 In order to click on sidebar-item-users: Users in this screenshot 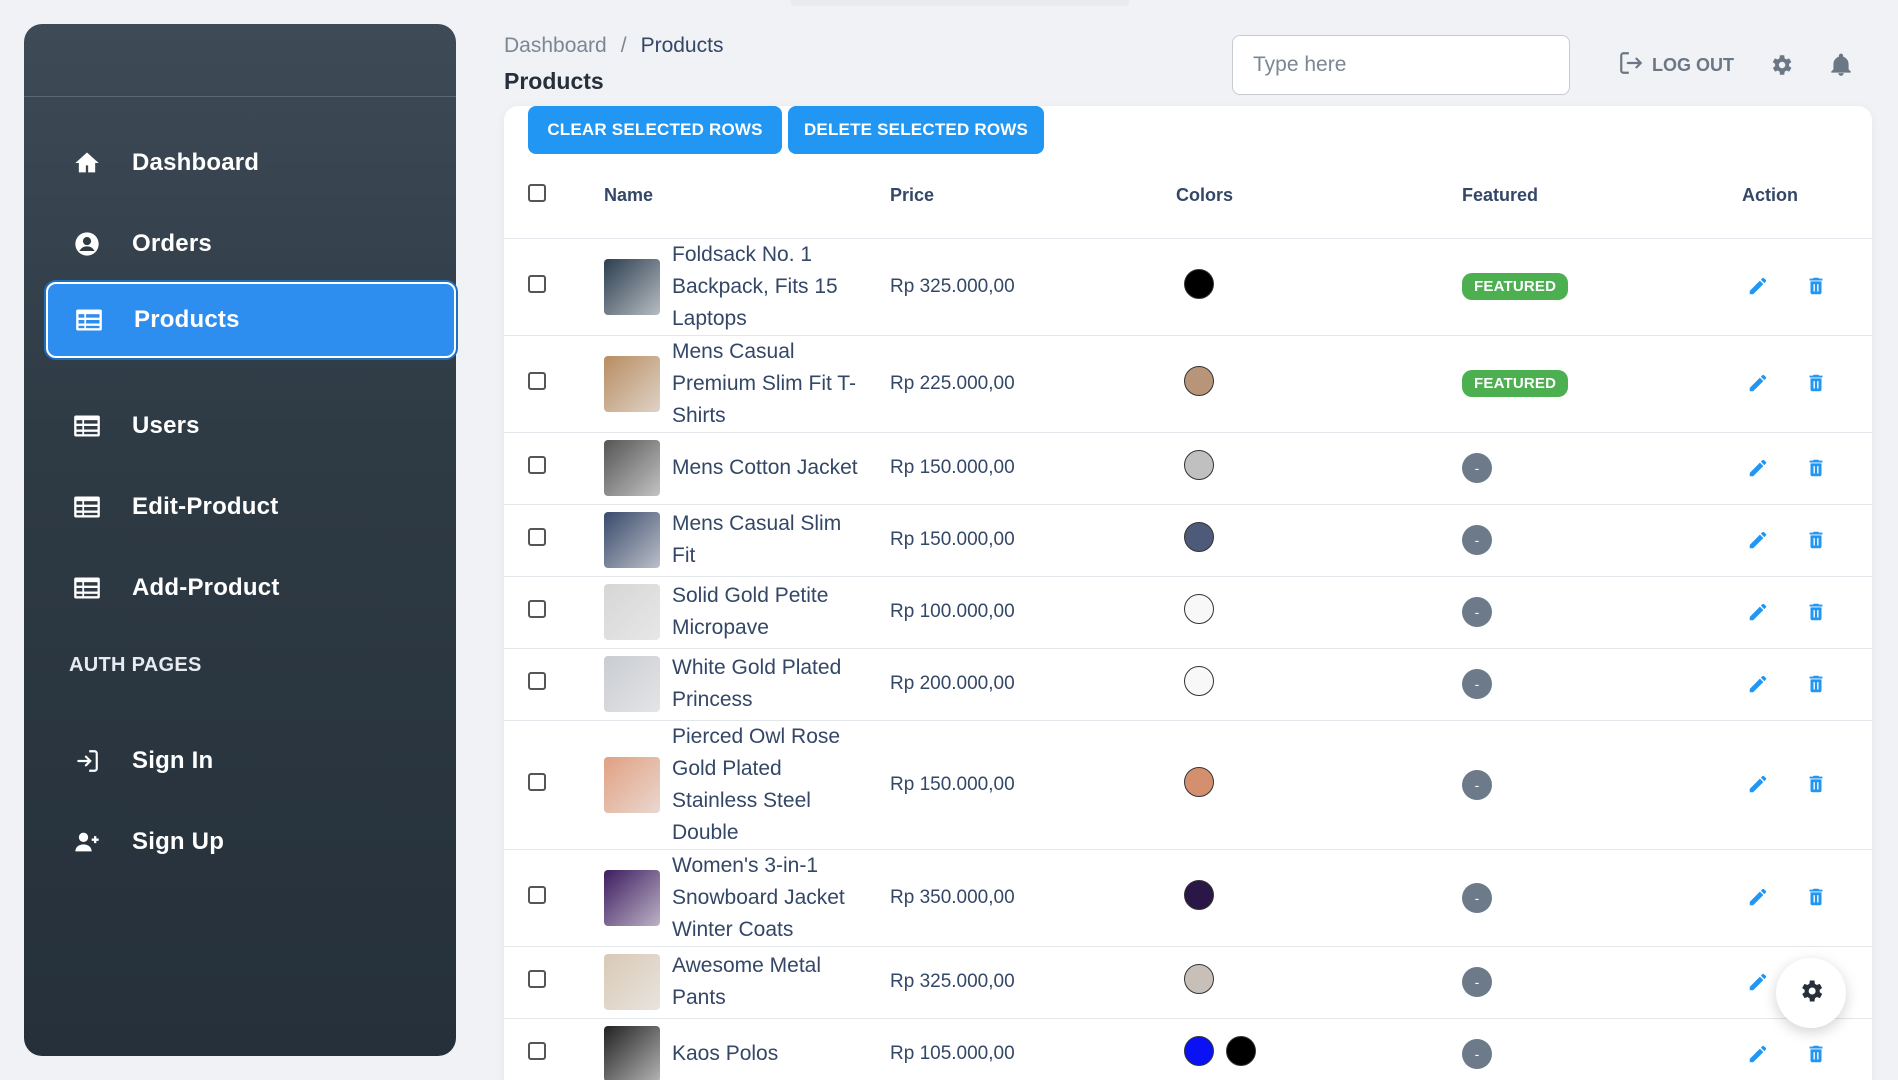, I will do `click(242, 426)`.